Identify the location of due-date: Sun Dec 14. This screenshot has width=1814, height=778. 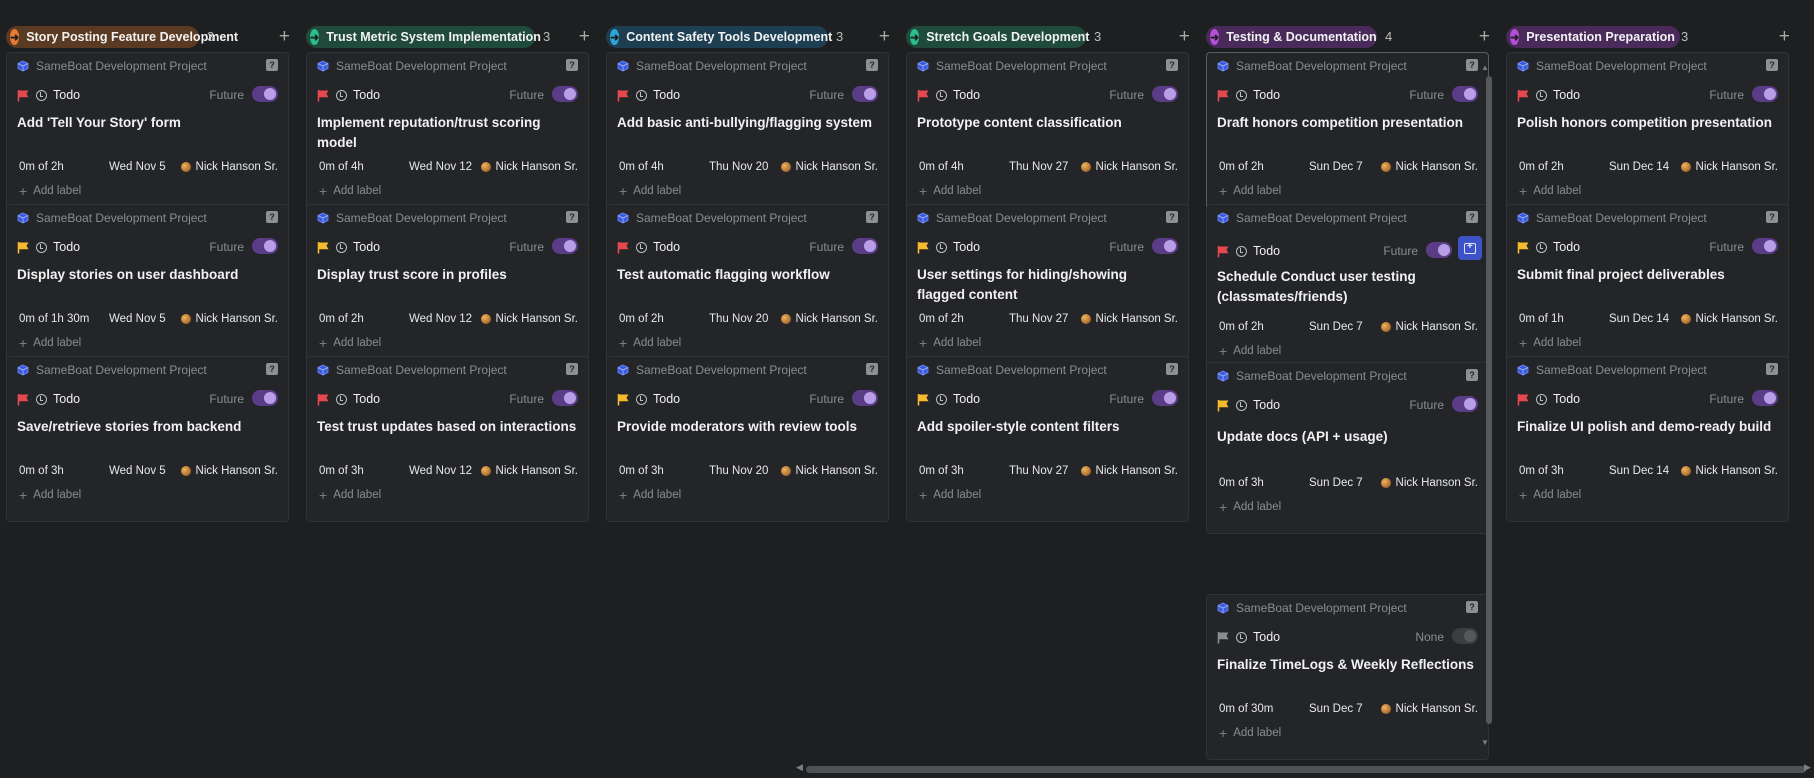
(1639, 471).